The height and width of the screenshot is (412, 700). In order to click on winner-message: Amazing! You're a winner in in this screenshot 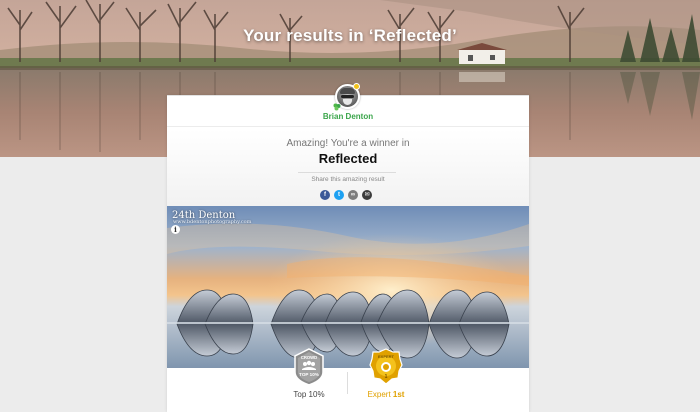, I will do `click(348, 143)`.